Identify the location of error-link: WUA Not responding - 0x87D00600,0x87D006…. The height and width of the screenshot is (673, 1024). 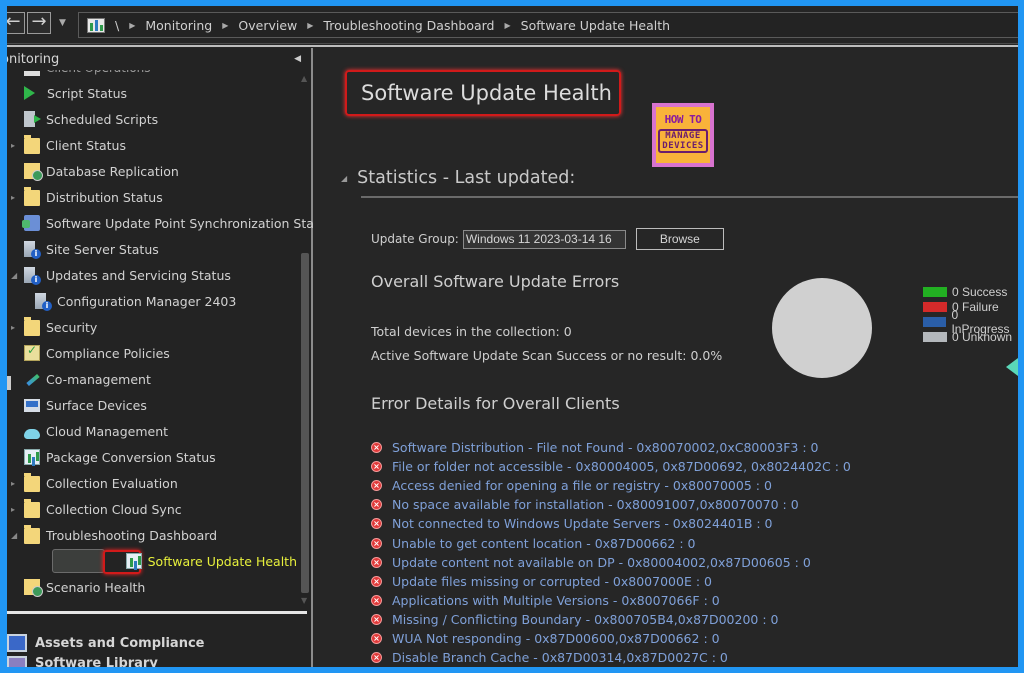
(556, 638).